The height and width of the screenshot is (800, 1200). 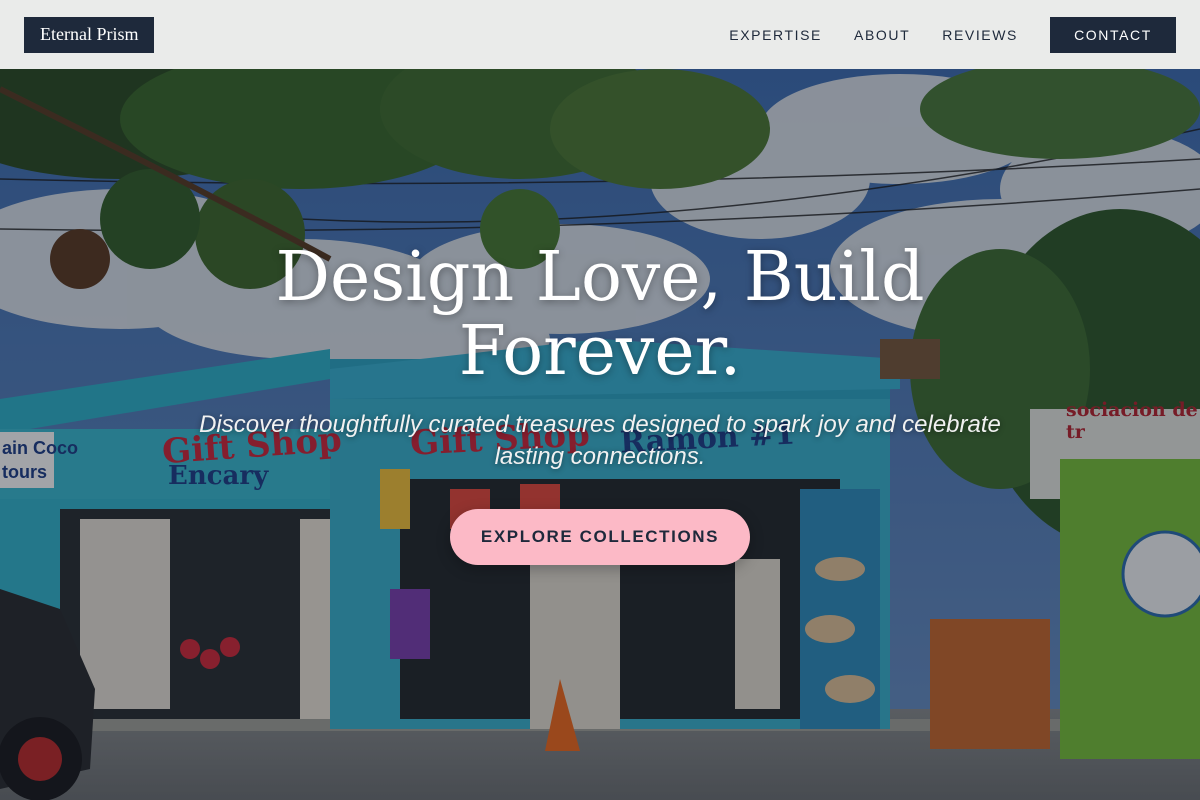 What do you see at coordinates (882, 35) in the screenshot?
I see `nav-link-about: ABOUT` at bounding box center [882, 35].